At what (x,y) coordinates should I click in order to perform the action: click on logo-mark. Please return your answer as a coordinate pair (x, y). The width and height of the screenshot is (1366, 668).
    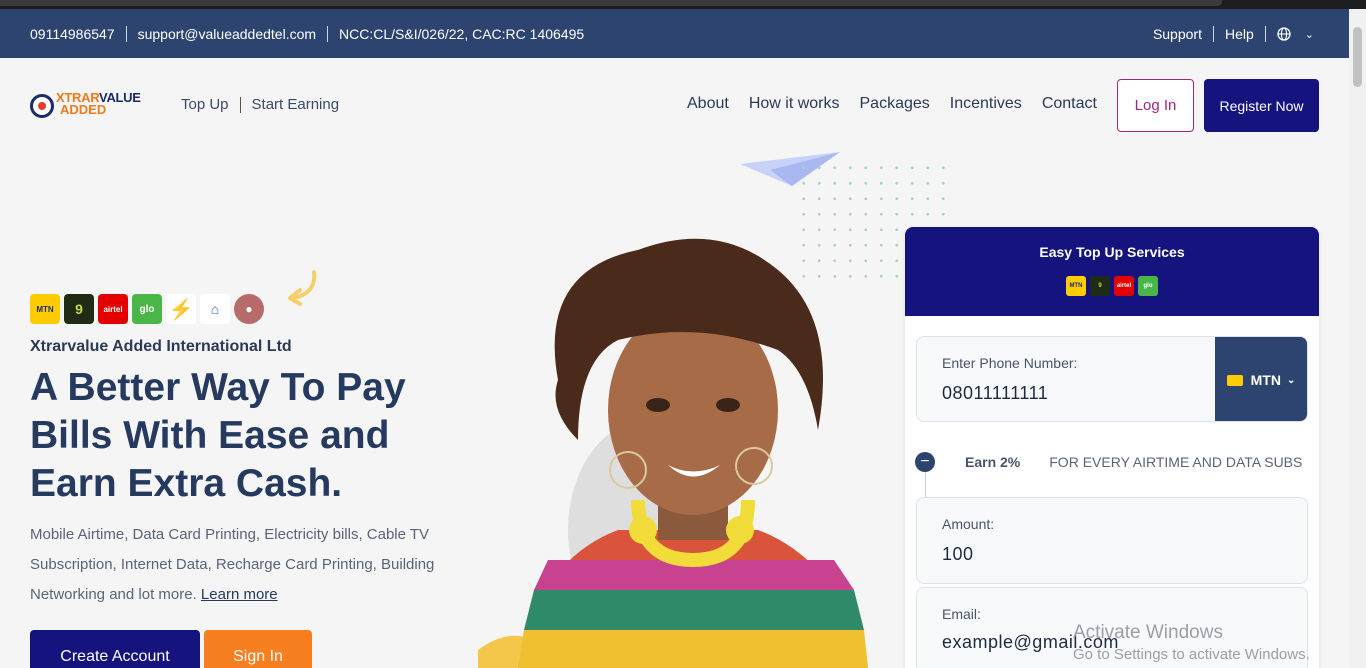
    Looking at the image, I should click on (42, 106).